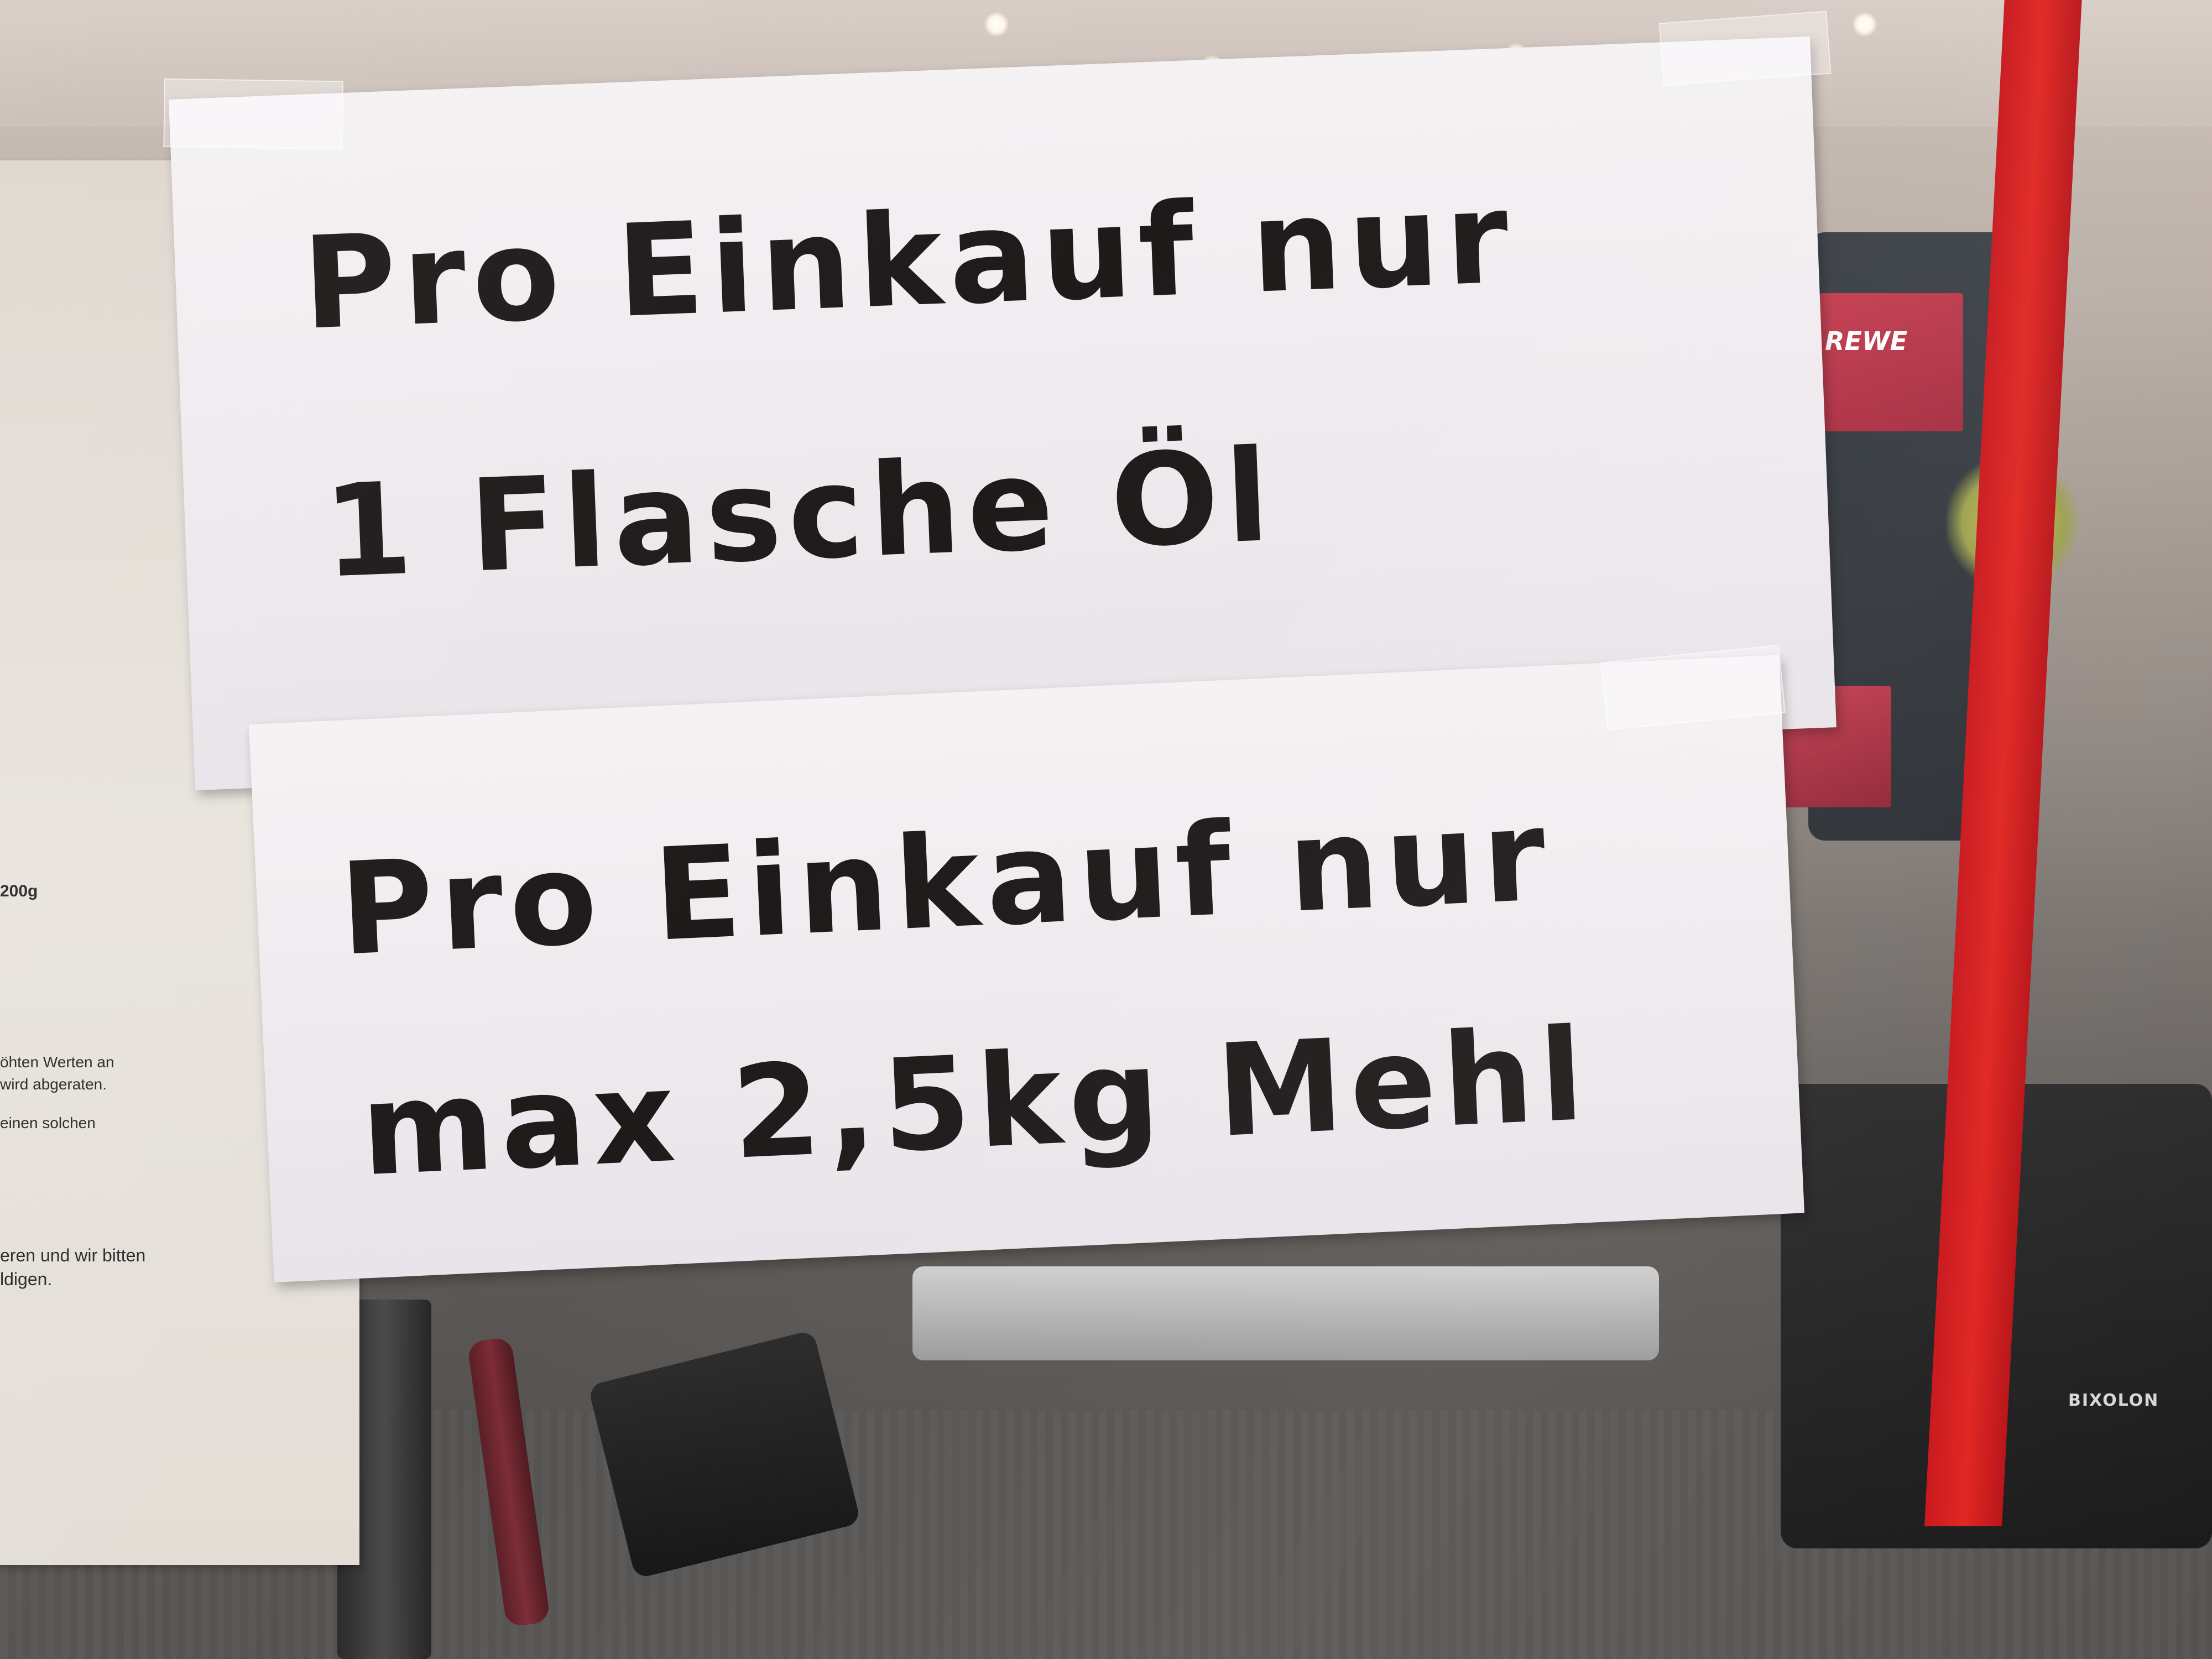 Image resolution: width=2212 pixels, height=1659 pixels. What do you see at coordinates (54, 1084) in the screenshot?
I see `notice-text-line: wird abgeraten.` at bounding box center [54, 1084].